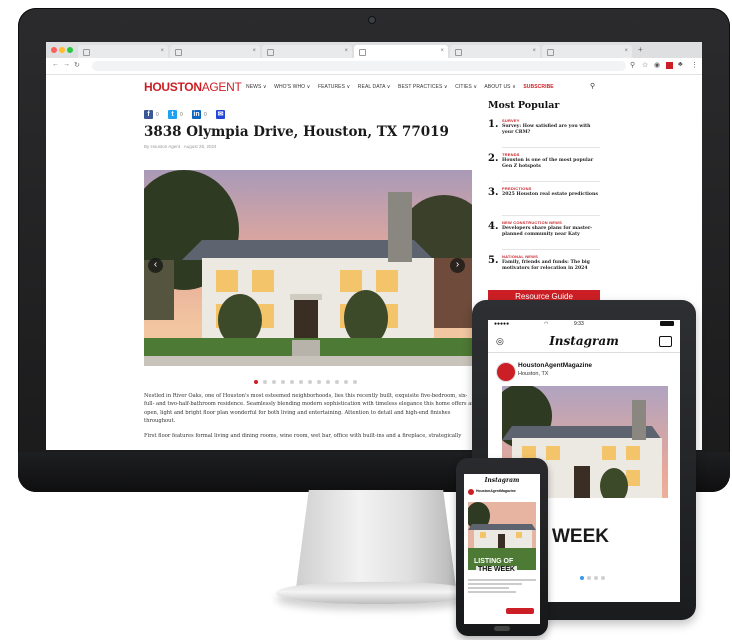  I want to click on houston-agent-logo: HOUSTONAGENT, so click(193, 87).